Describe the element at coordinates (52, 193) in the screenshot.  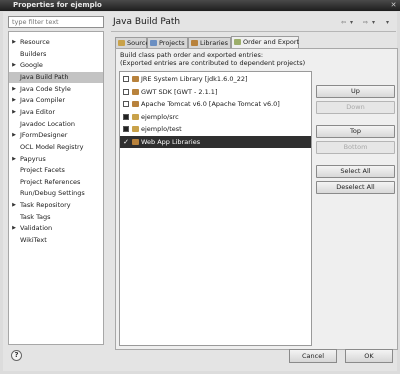
I see `tree-item-label: Run/Debug Settings` at that location.